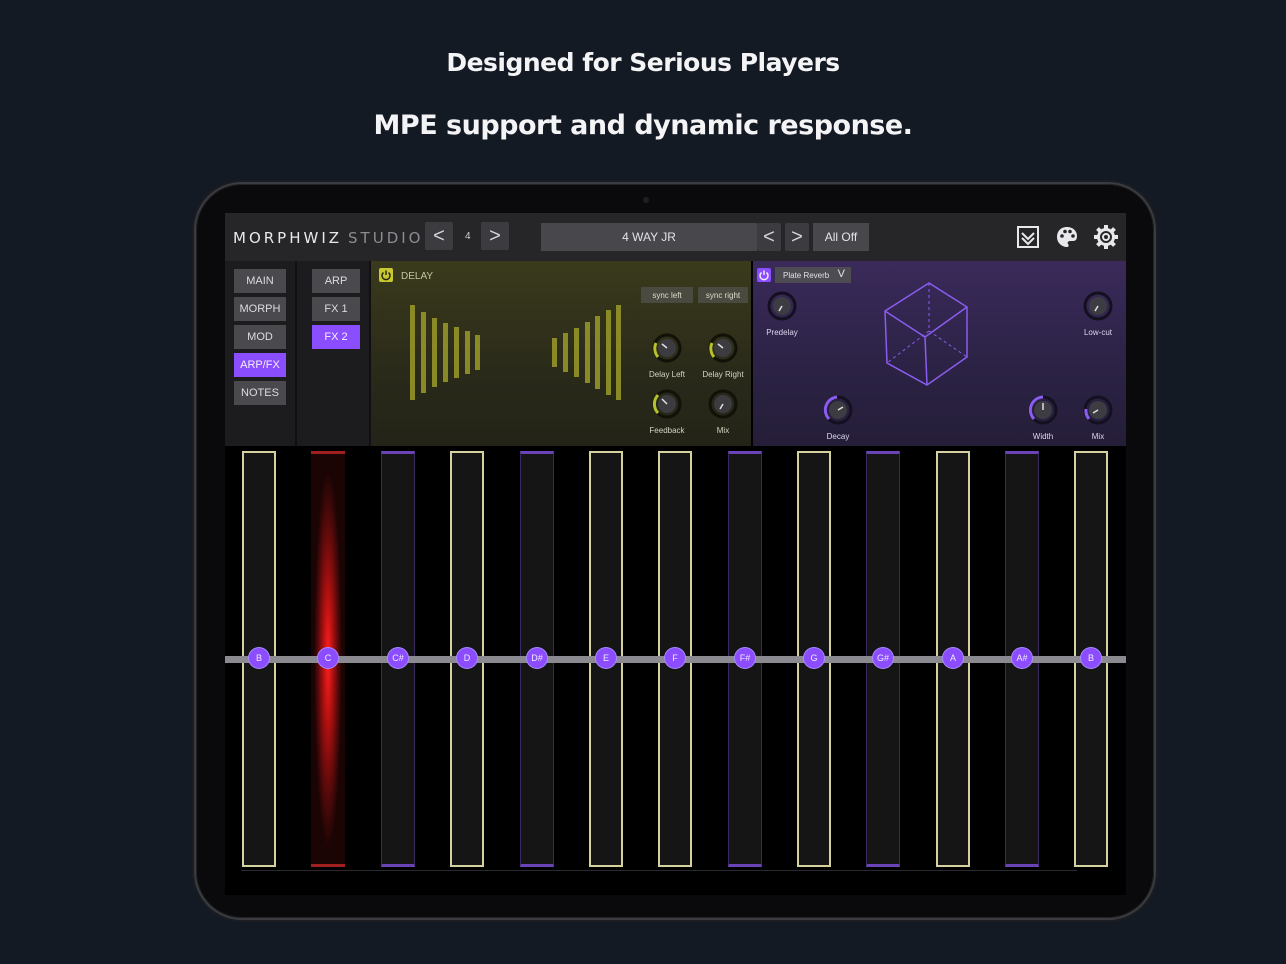 The image size is (1286, 964). I want to click on delay-right-knob: Delay Right, so click(723, 356).